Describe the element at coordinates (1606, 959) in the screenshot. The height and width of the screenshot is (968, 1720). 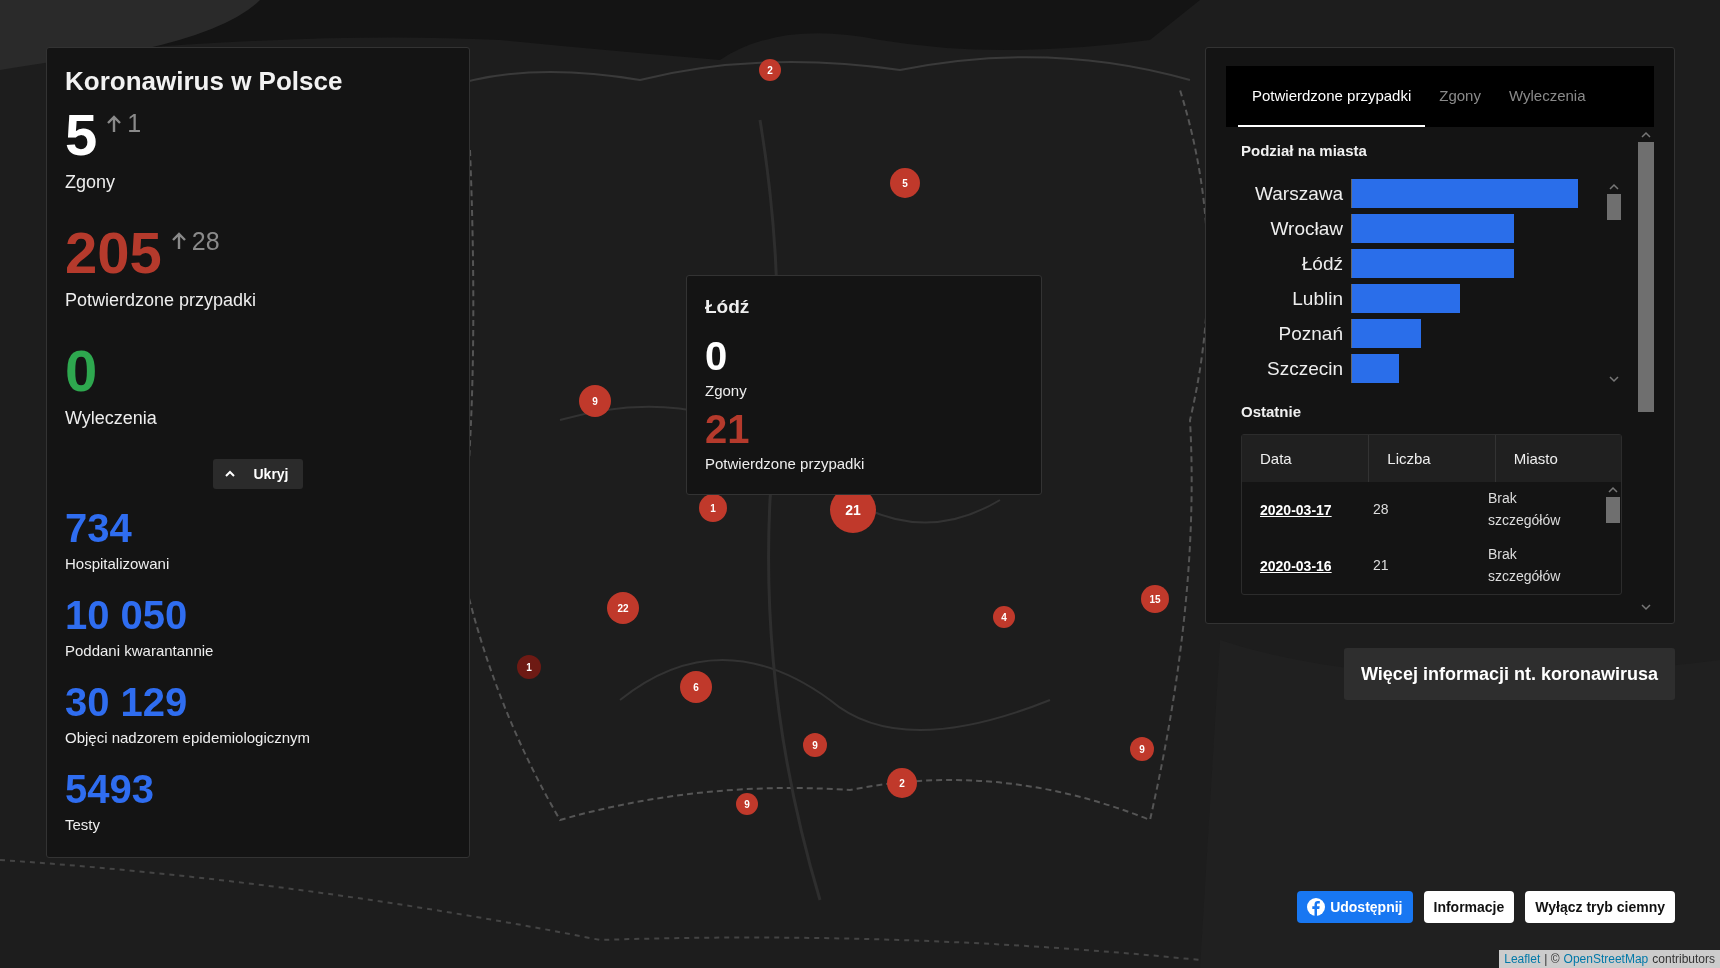
I see `osm-link: OpenStreetMap` at that location.